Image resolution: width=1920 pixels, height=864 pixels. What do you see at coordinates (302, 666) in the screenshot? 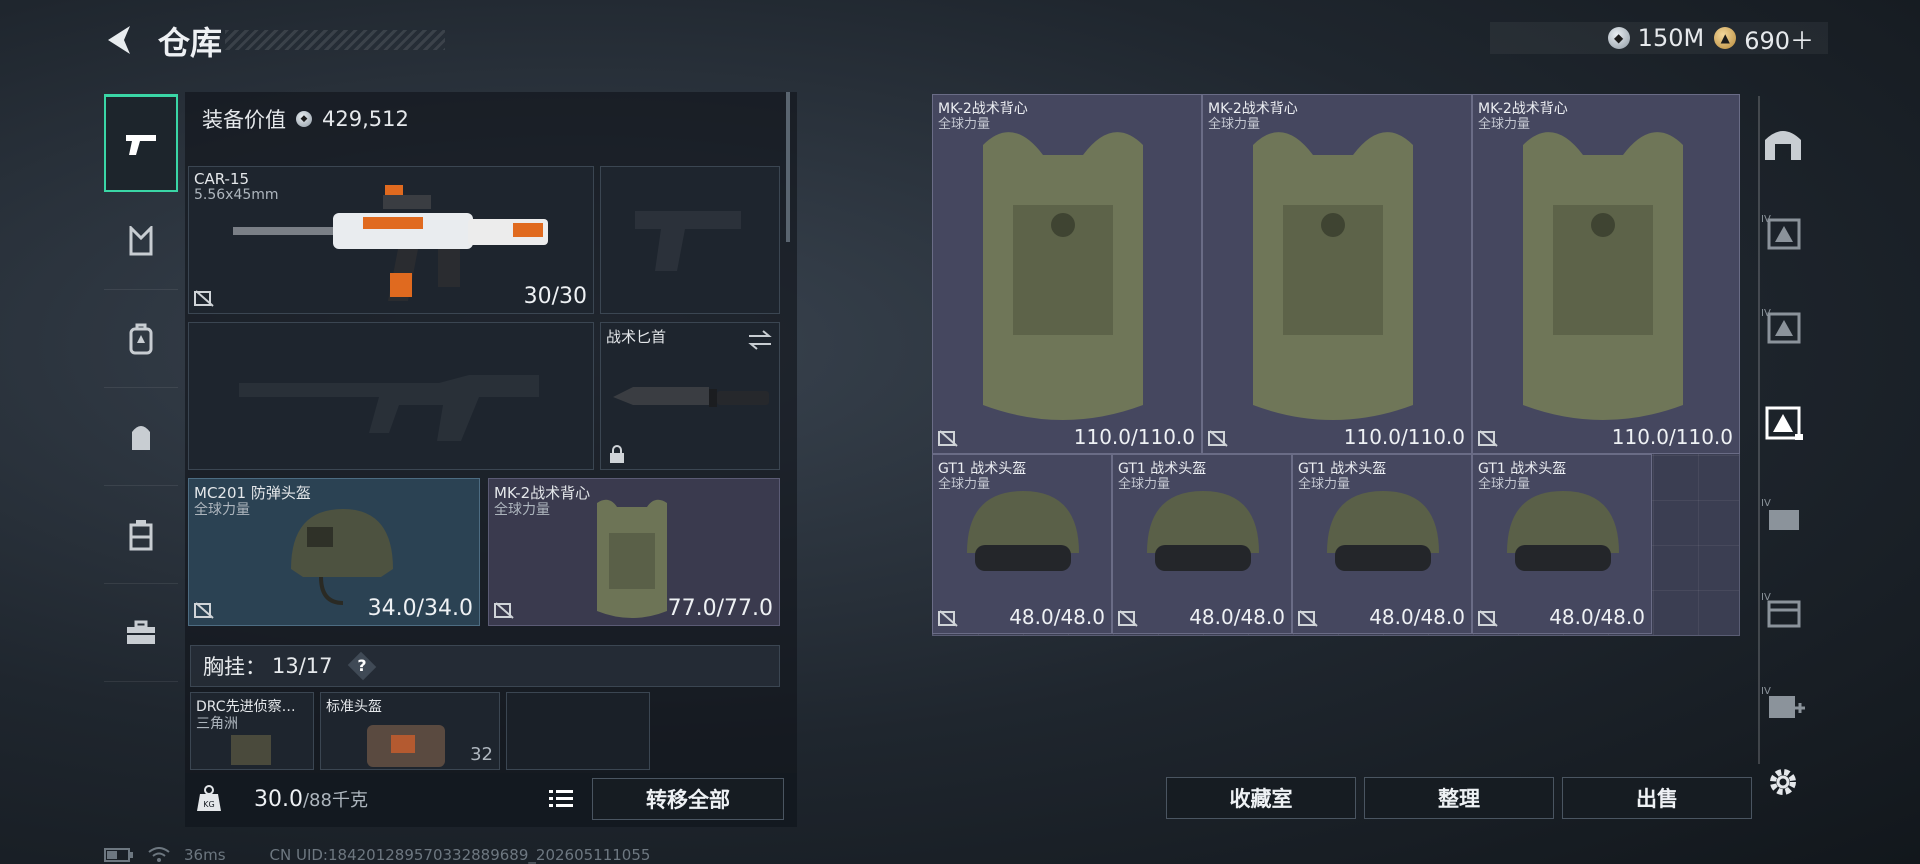
I see `chest-rig-capacity: 13/17` at bounding box center [302, 666].